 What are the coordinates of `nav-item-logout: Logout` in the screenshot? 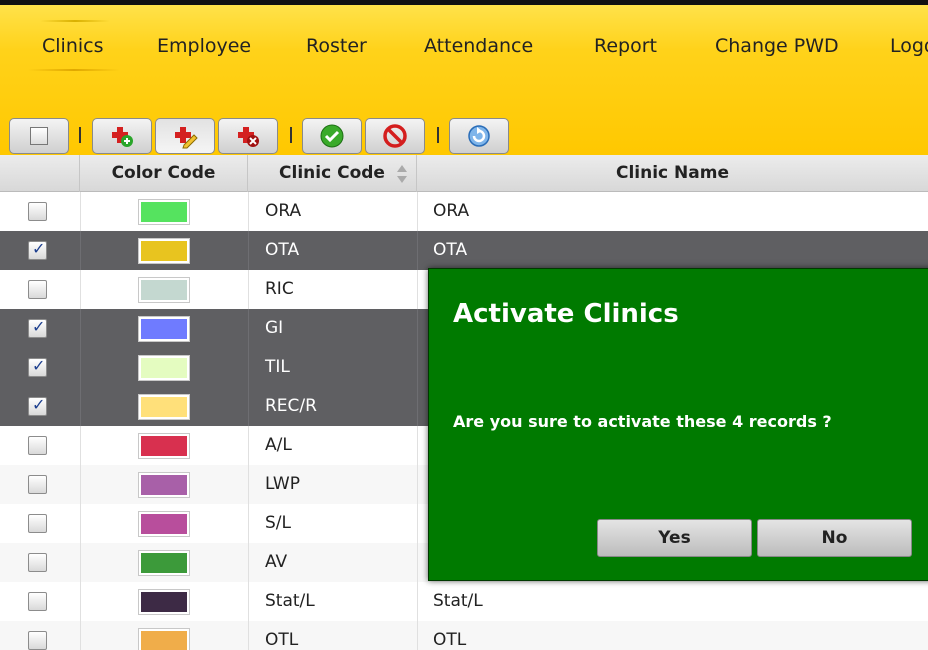 It's located at (909, 46).